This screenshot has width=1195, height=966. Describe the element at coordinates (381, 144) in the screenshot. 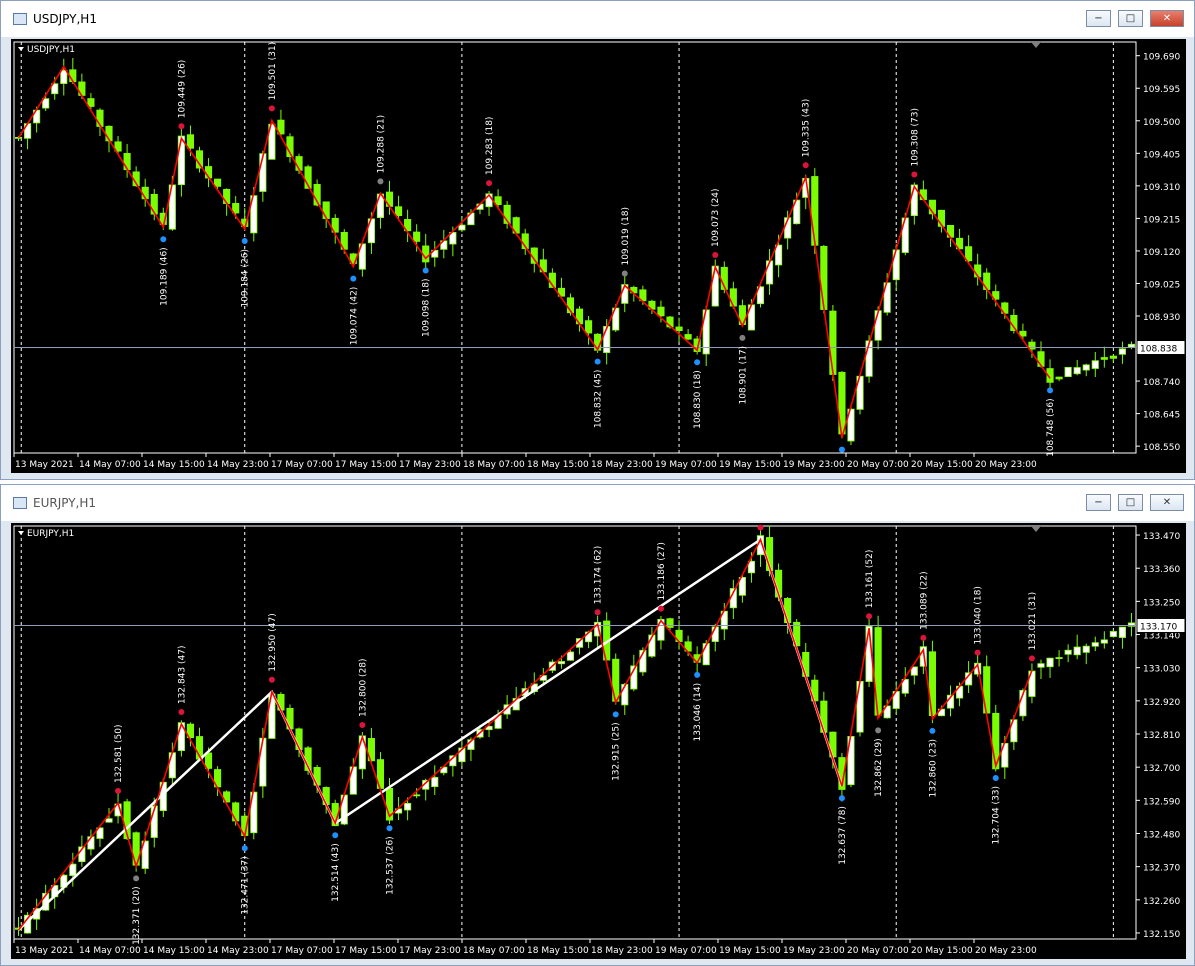

I see `swing-point-label: 109.288 (21)` at that location.